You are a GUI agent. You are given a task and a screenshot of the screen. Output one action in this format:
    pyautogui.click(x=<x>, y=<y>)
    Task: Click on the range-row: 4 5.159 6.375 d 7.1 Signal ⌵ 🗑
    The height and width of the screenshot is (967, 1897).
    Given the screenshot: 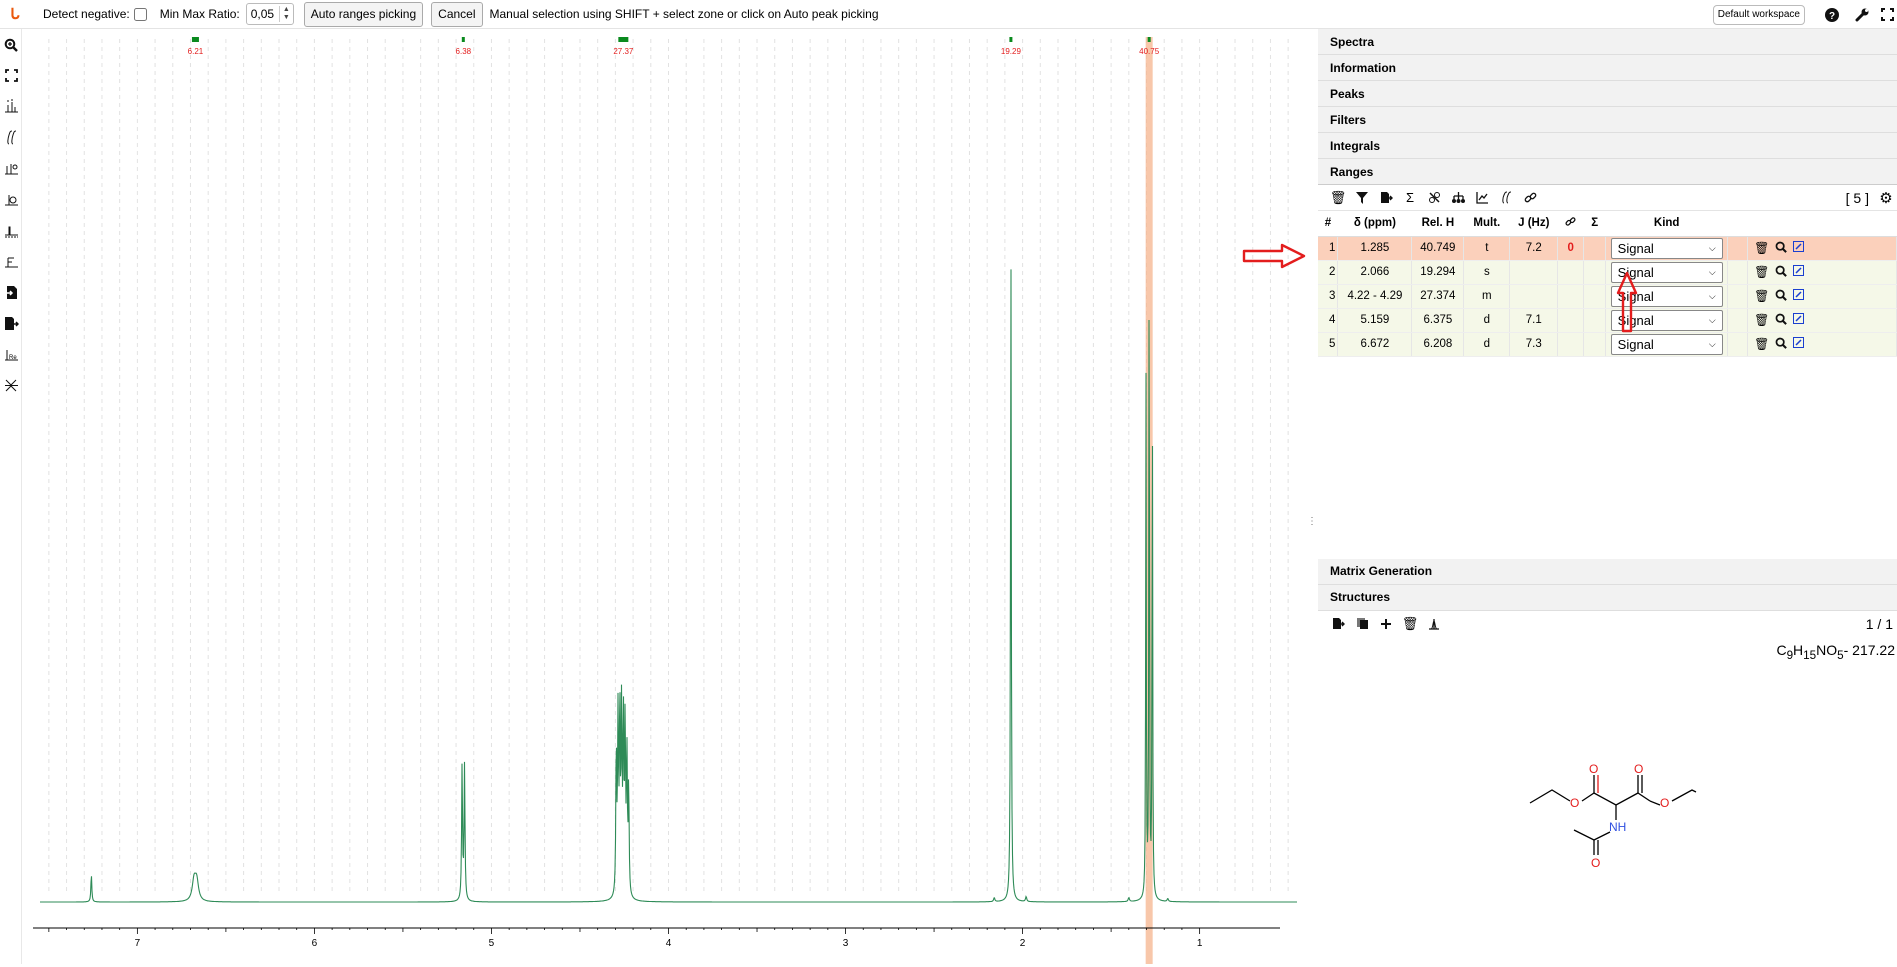 What is the action you would take?
    pyautogui.click(x=1607, y=320)
    